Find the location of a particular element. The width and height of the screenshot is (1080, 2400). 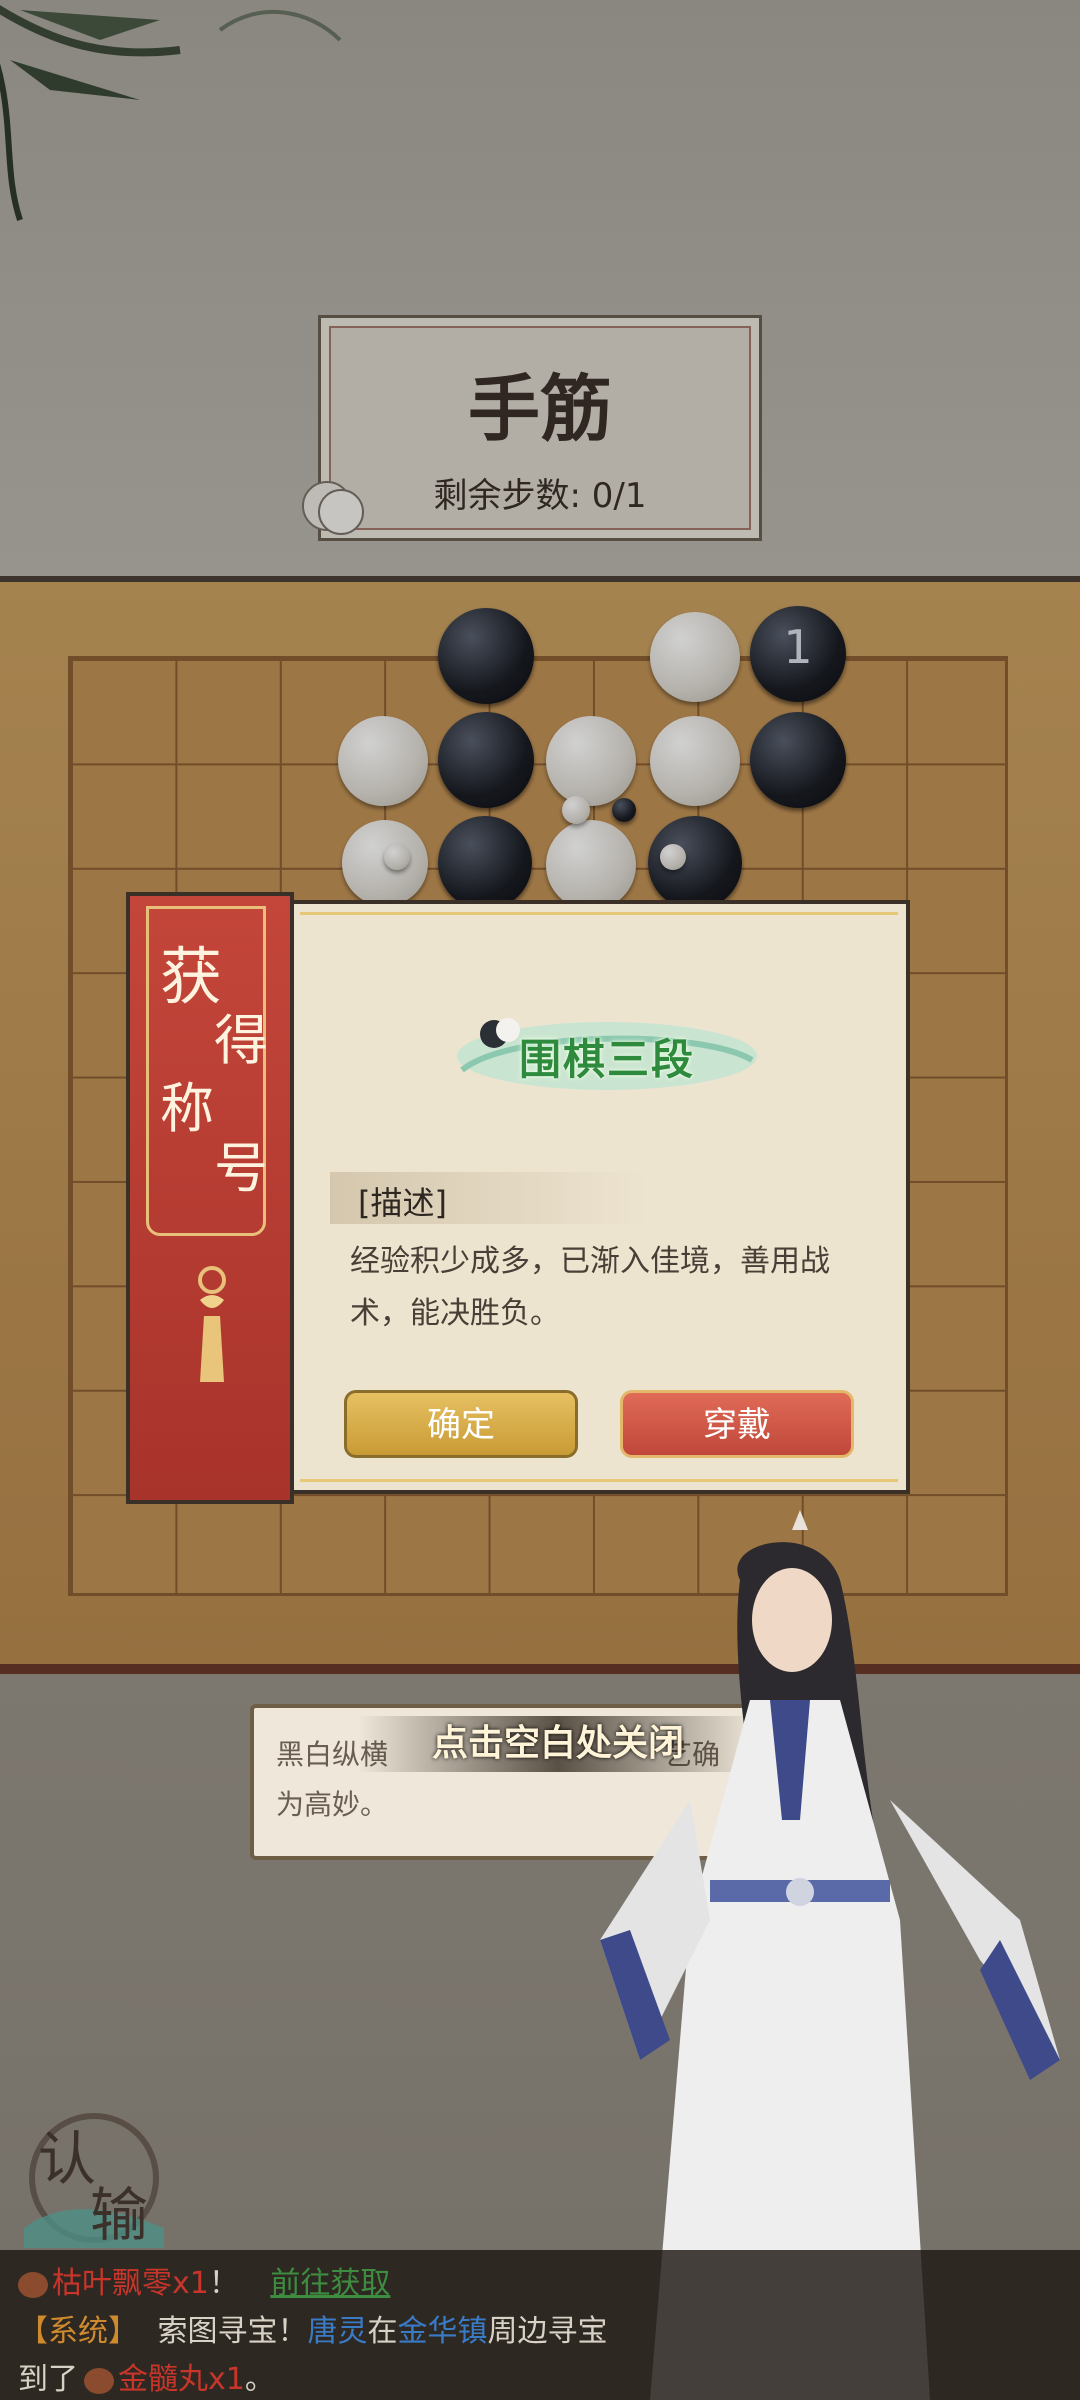

chat-text: 周边寻宝 is located at coordinates (547, 2331).